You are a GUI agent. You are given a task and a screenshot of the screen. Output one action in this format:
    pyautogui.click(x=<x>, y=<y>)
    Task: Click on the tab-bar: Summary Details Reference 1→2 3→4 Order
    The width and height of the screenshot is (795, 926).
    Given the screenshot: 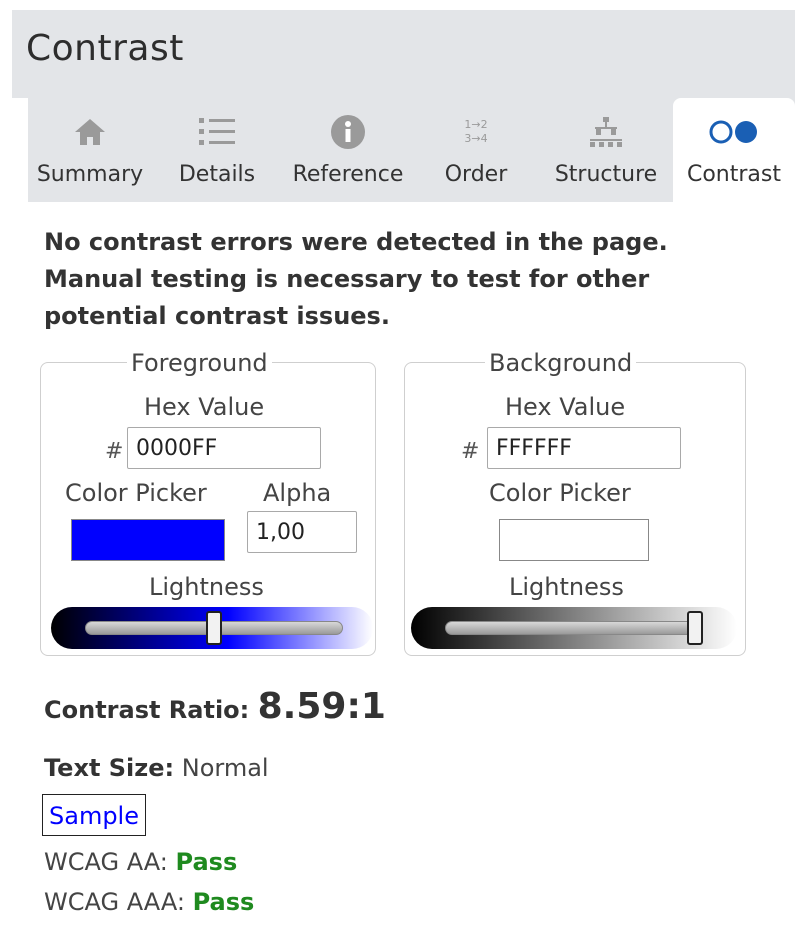 What is the action you would take?
    pyautogui.click(x=411, y=150)
    